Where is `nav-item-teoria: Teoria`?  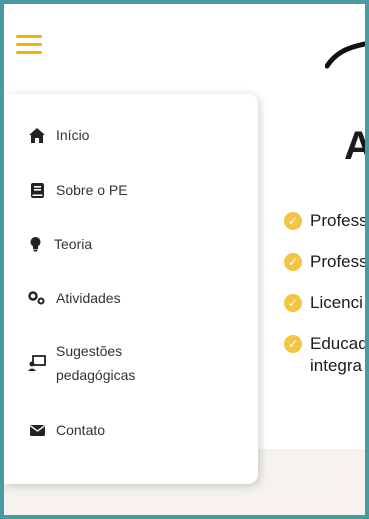
nav-item-teoria: Teoria is located at coordinates (142, 244).